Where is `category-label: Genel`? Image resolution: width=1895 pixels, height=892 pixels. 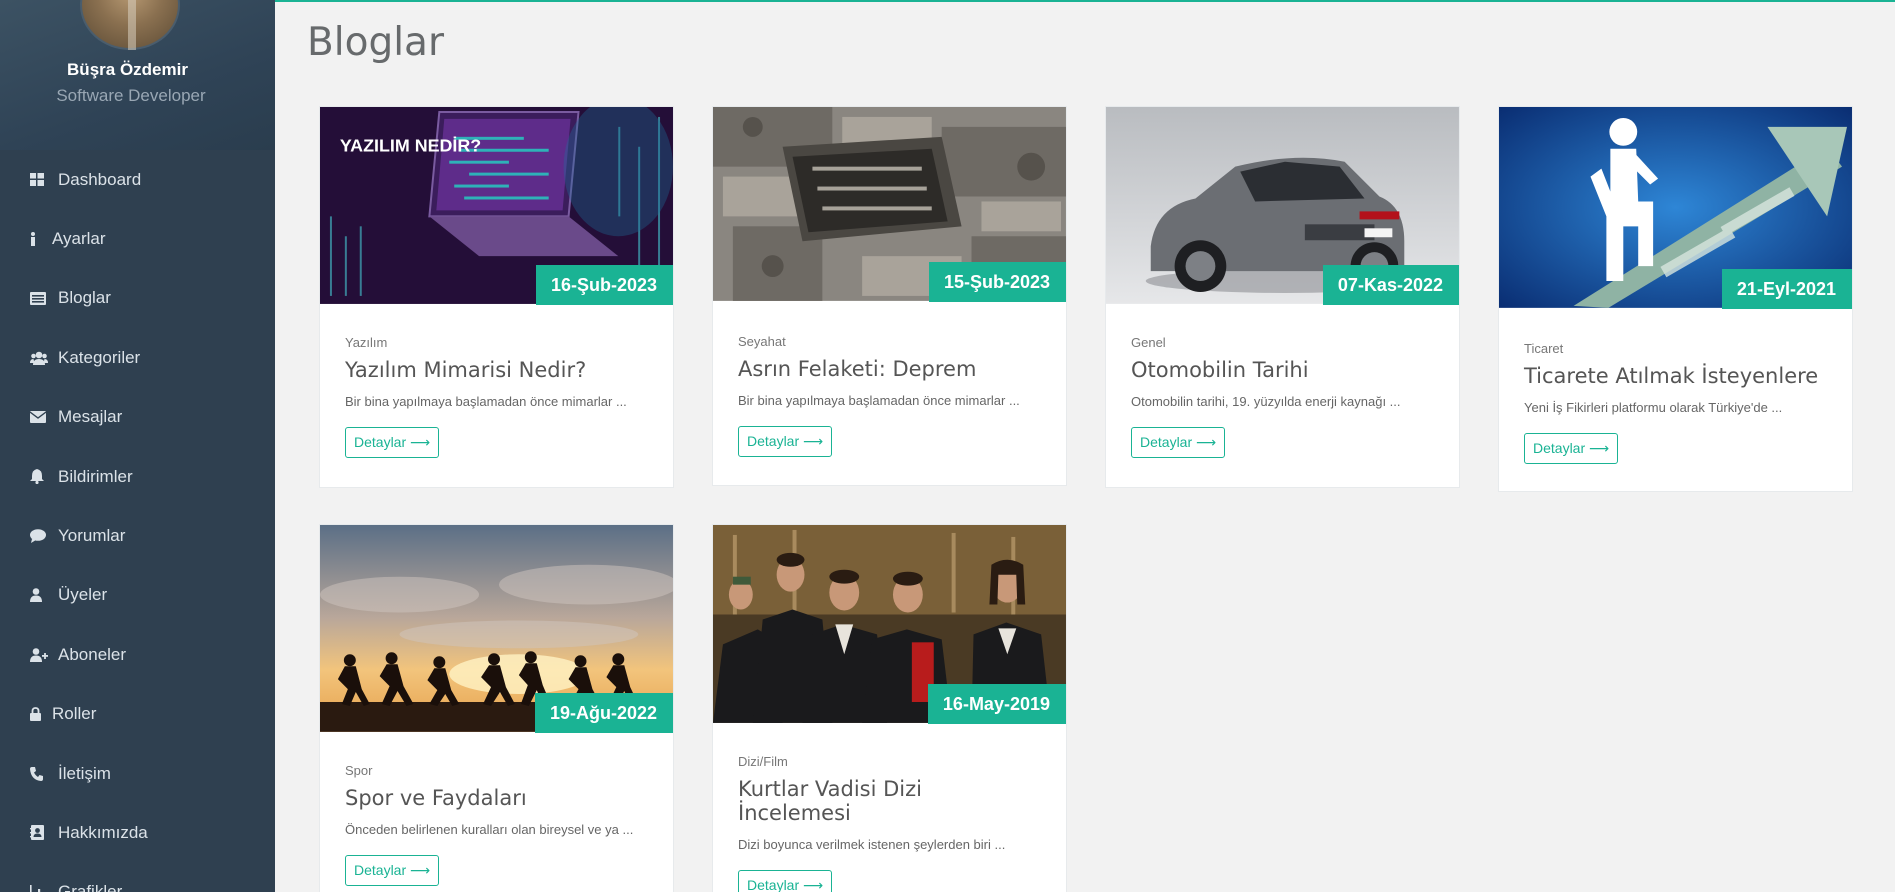
category-label: Genel is located at coordinates (1148, 342).